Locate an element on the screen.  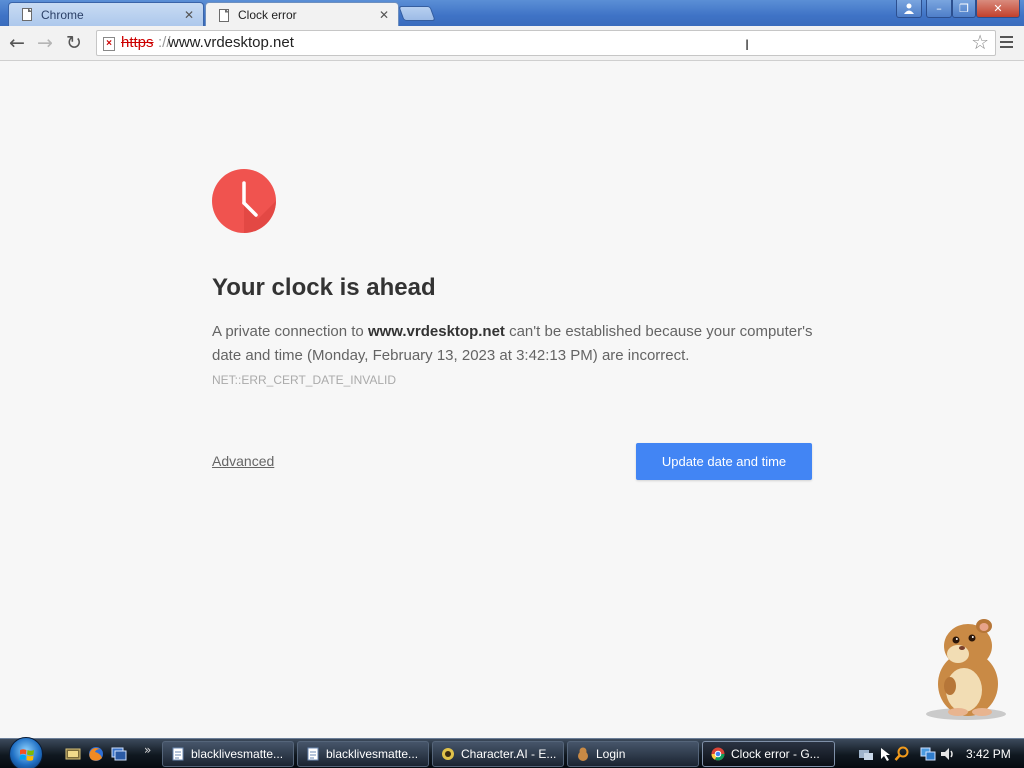
minimize-button: – is located at coordinates (939, 9).